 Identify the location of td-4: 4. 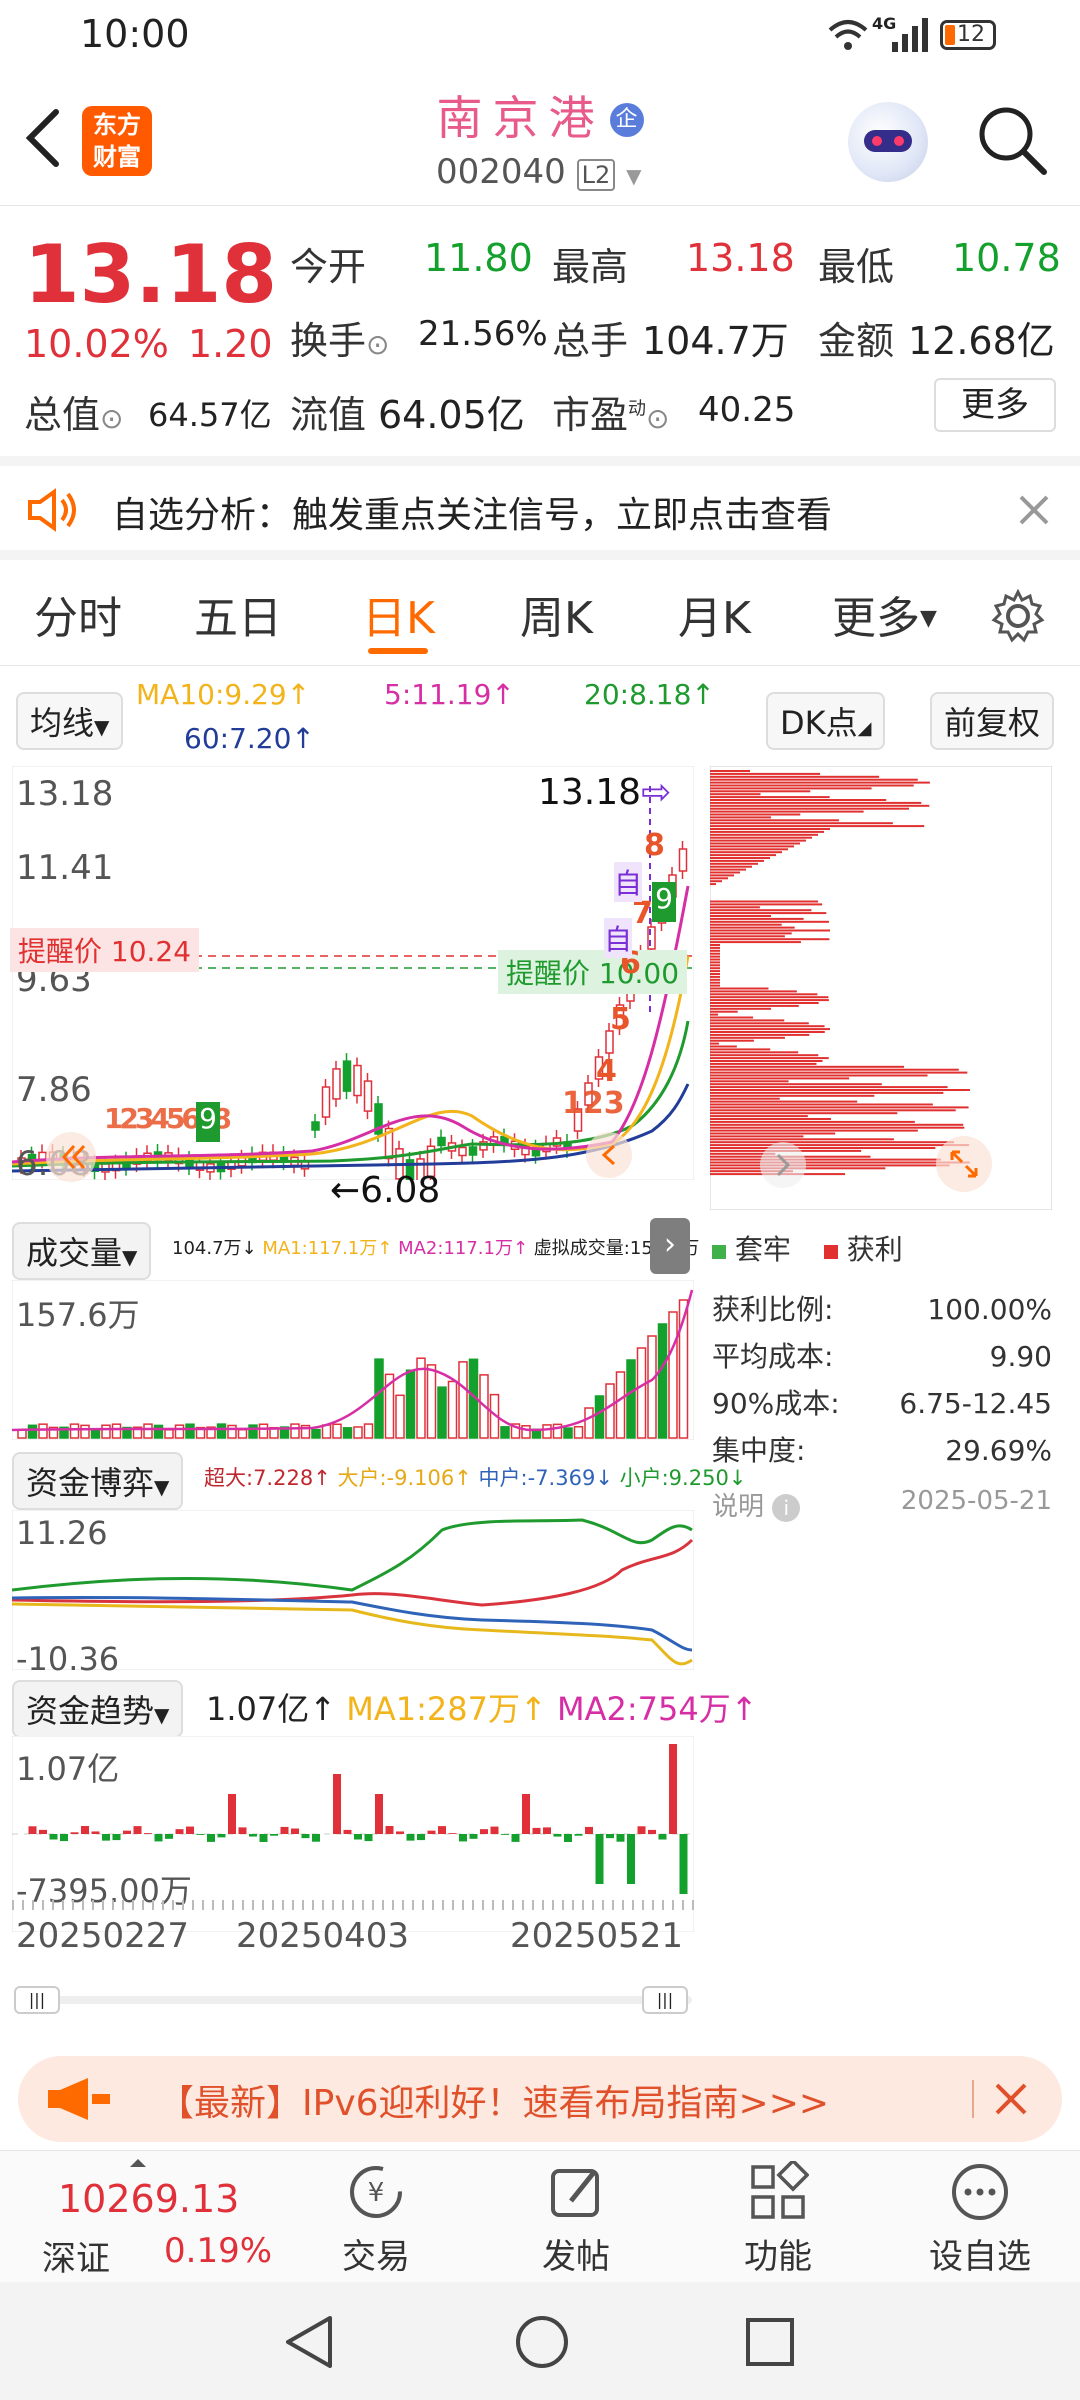
(606, 1071).